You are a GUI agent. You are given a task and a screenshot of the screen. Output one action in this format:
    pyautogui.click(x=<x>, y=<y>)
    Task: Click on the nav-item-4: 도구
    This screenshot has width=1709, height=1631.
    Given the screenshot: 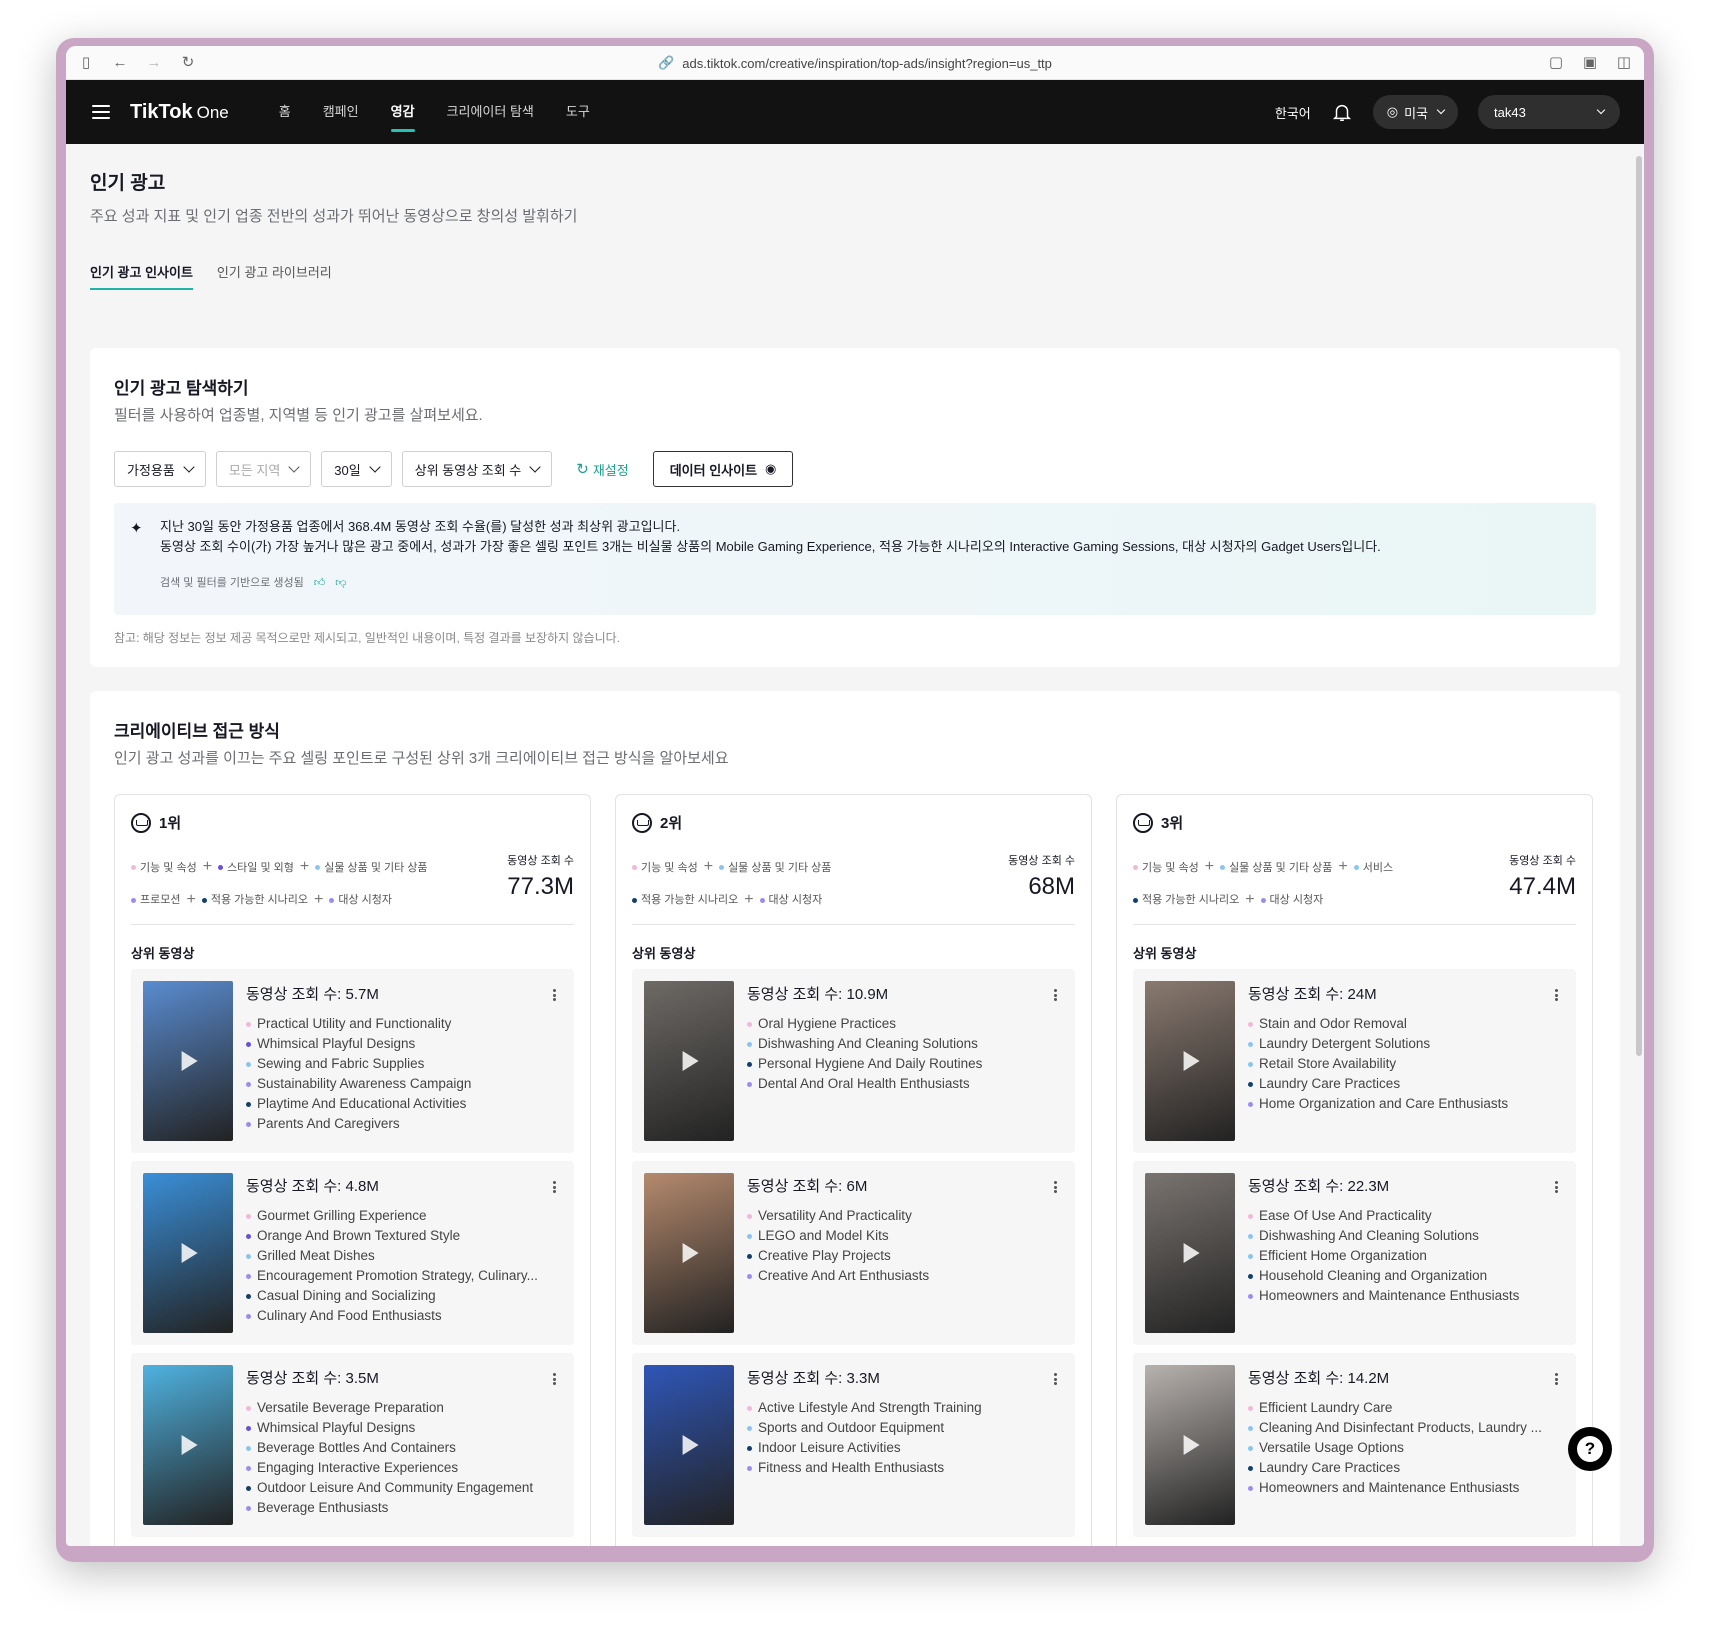 What is the action you would take?
    pyautogui.click(x=578, y=112)
    